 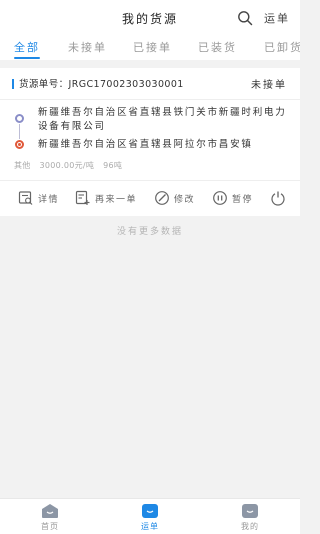 I want to click on detail-button: 详情, so click(x=38, y=198).